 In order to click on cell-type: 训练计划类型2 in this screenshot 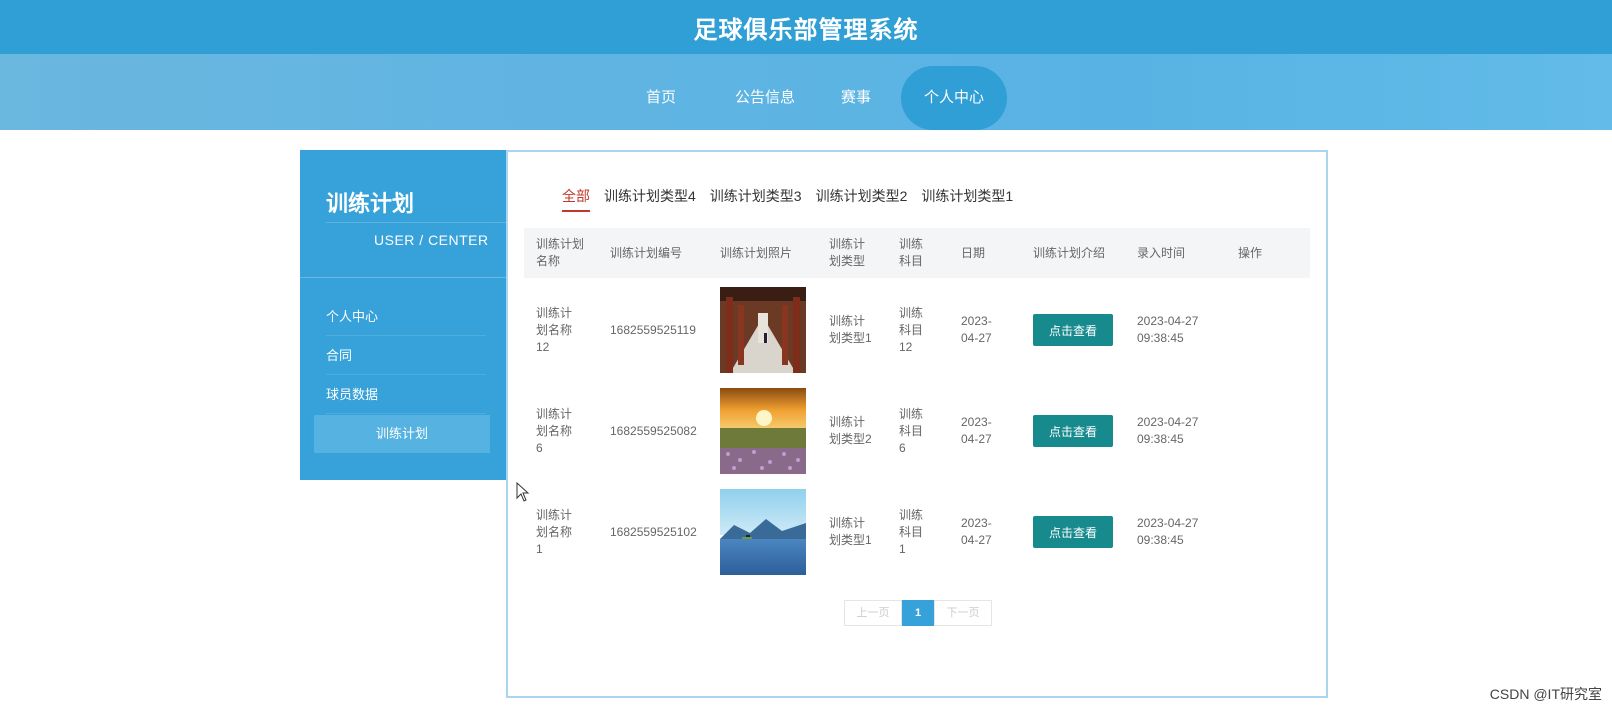, I will do `click(850, 430)`.